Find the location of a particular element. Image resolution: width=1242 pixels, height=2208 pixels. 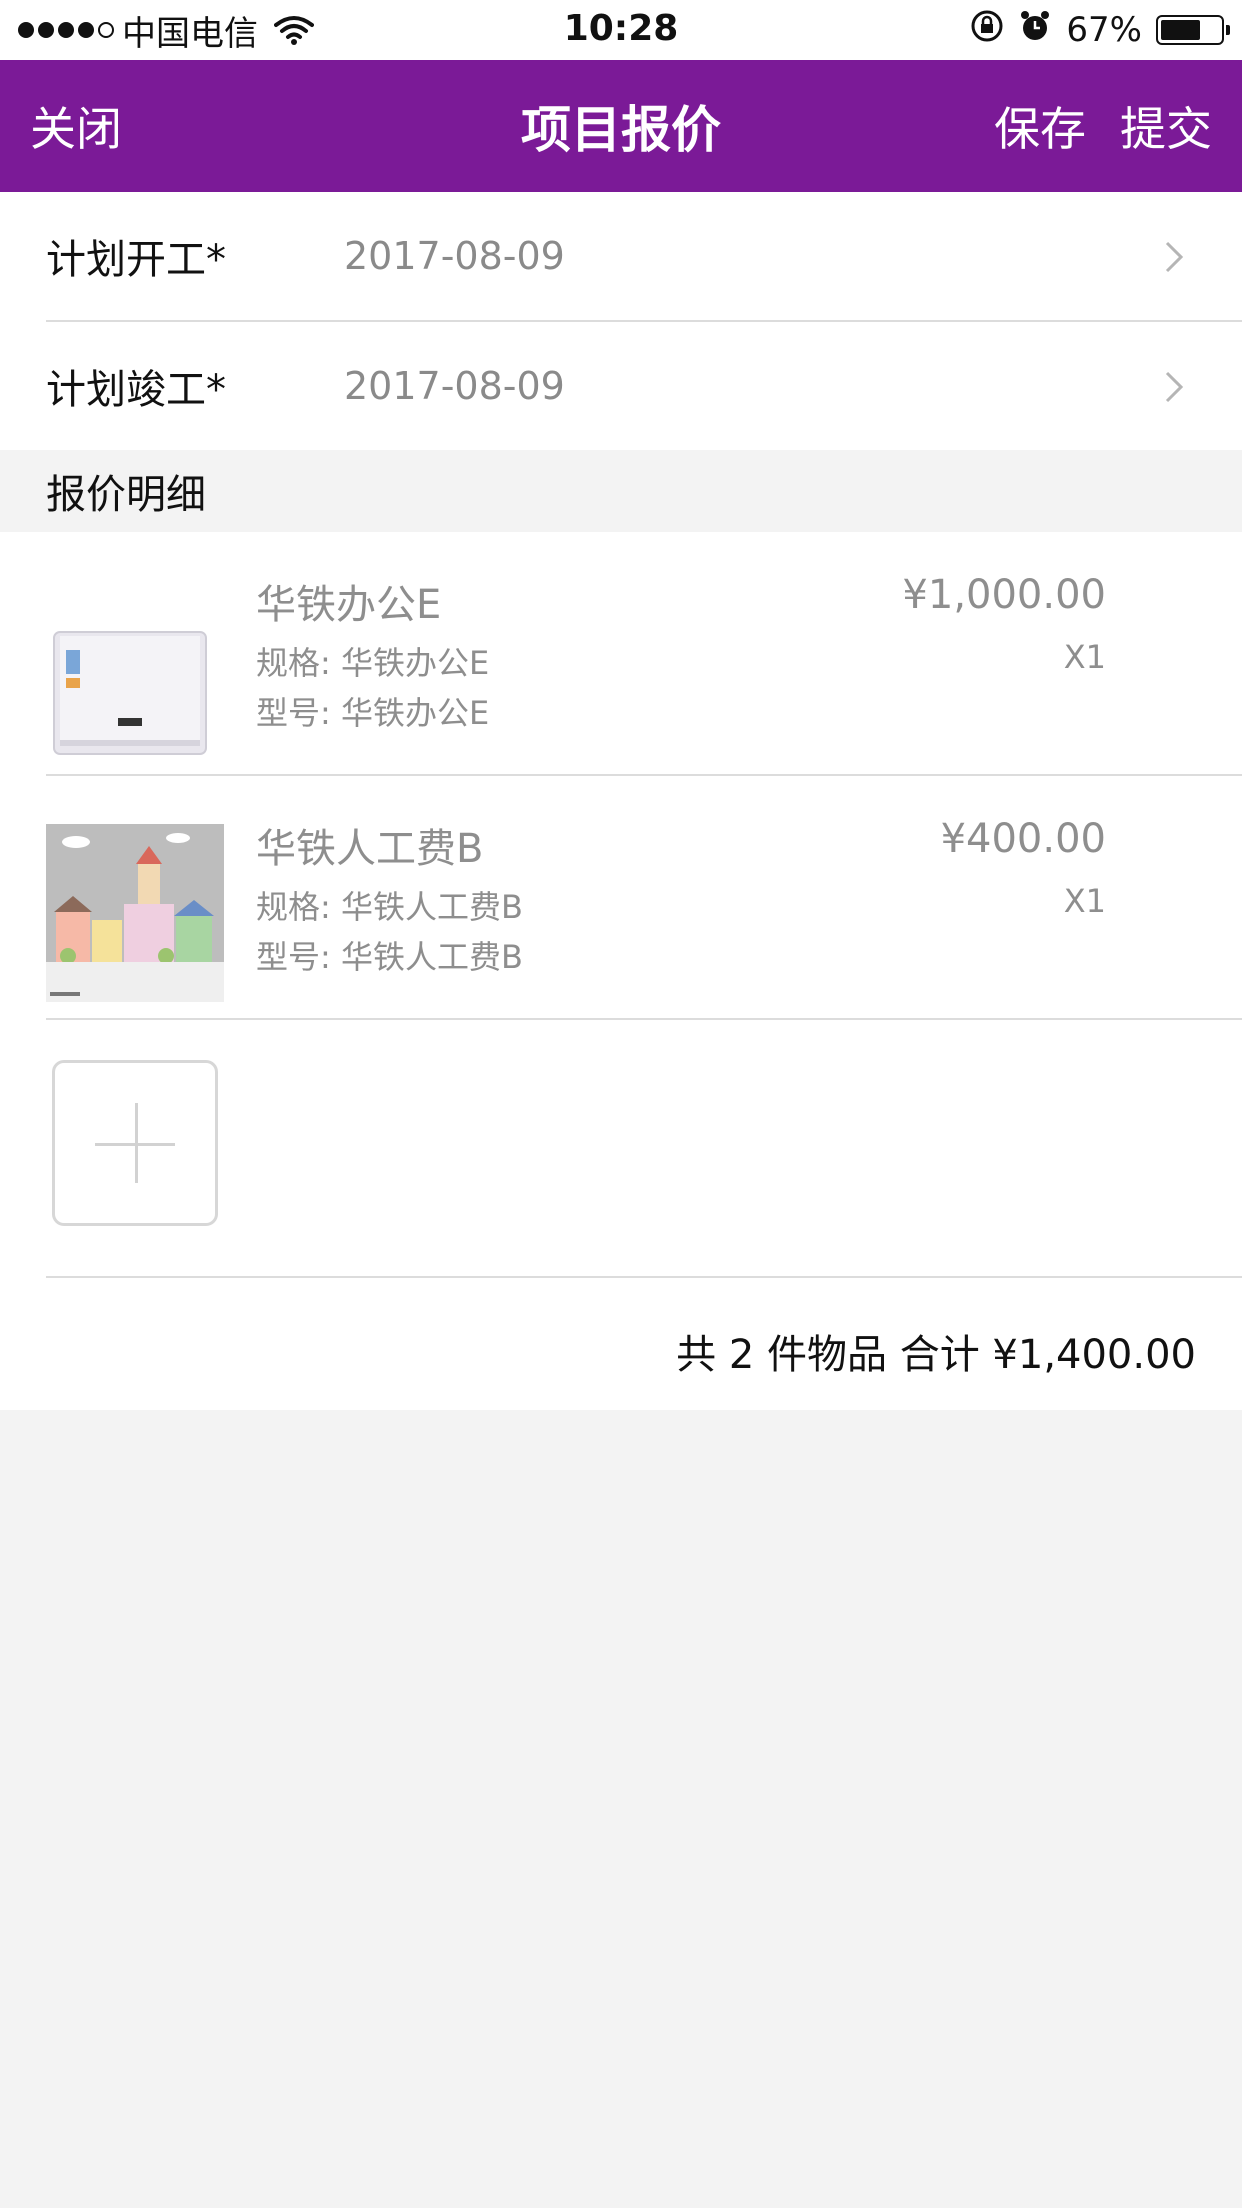

item-model: 型号: 华铁人工费B is located at coordinates (389, 957).